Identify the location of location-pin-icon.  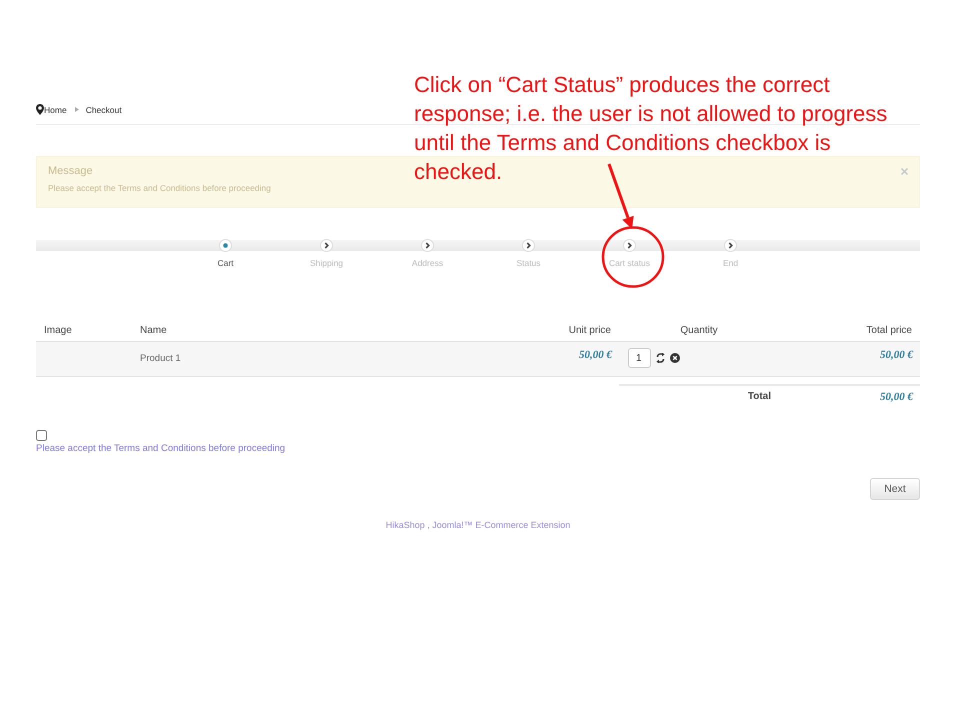
(40, 109).